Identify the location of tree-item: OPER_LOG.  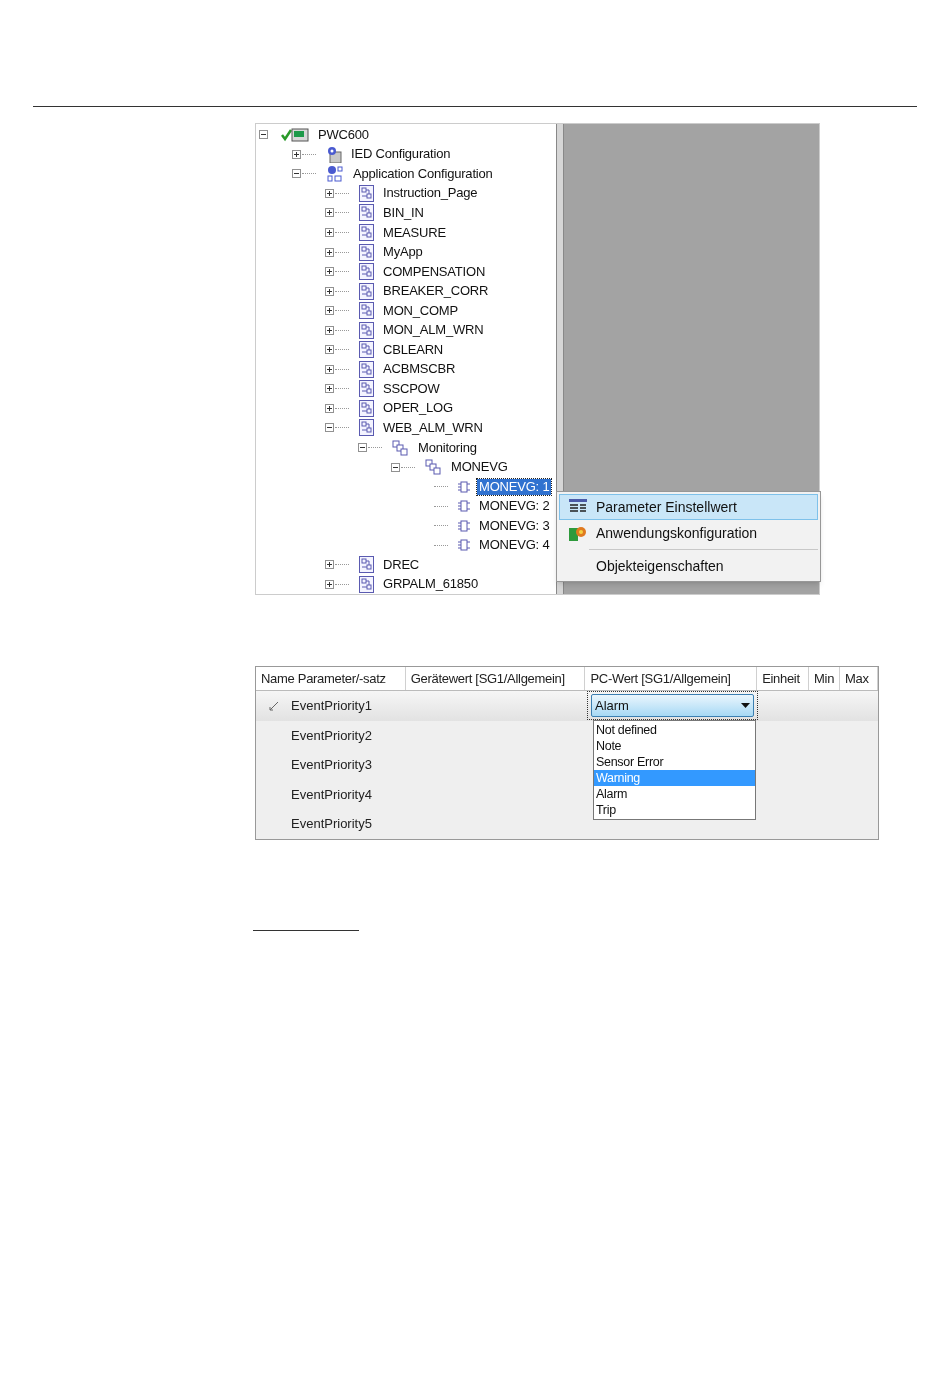
(418, 408).